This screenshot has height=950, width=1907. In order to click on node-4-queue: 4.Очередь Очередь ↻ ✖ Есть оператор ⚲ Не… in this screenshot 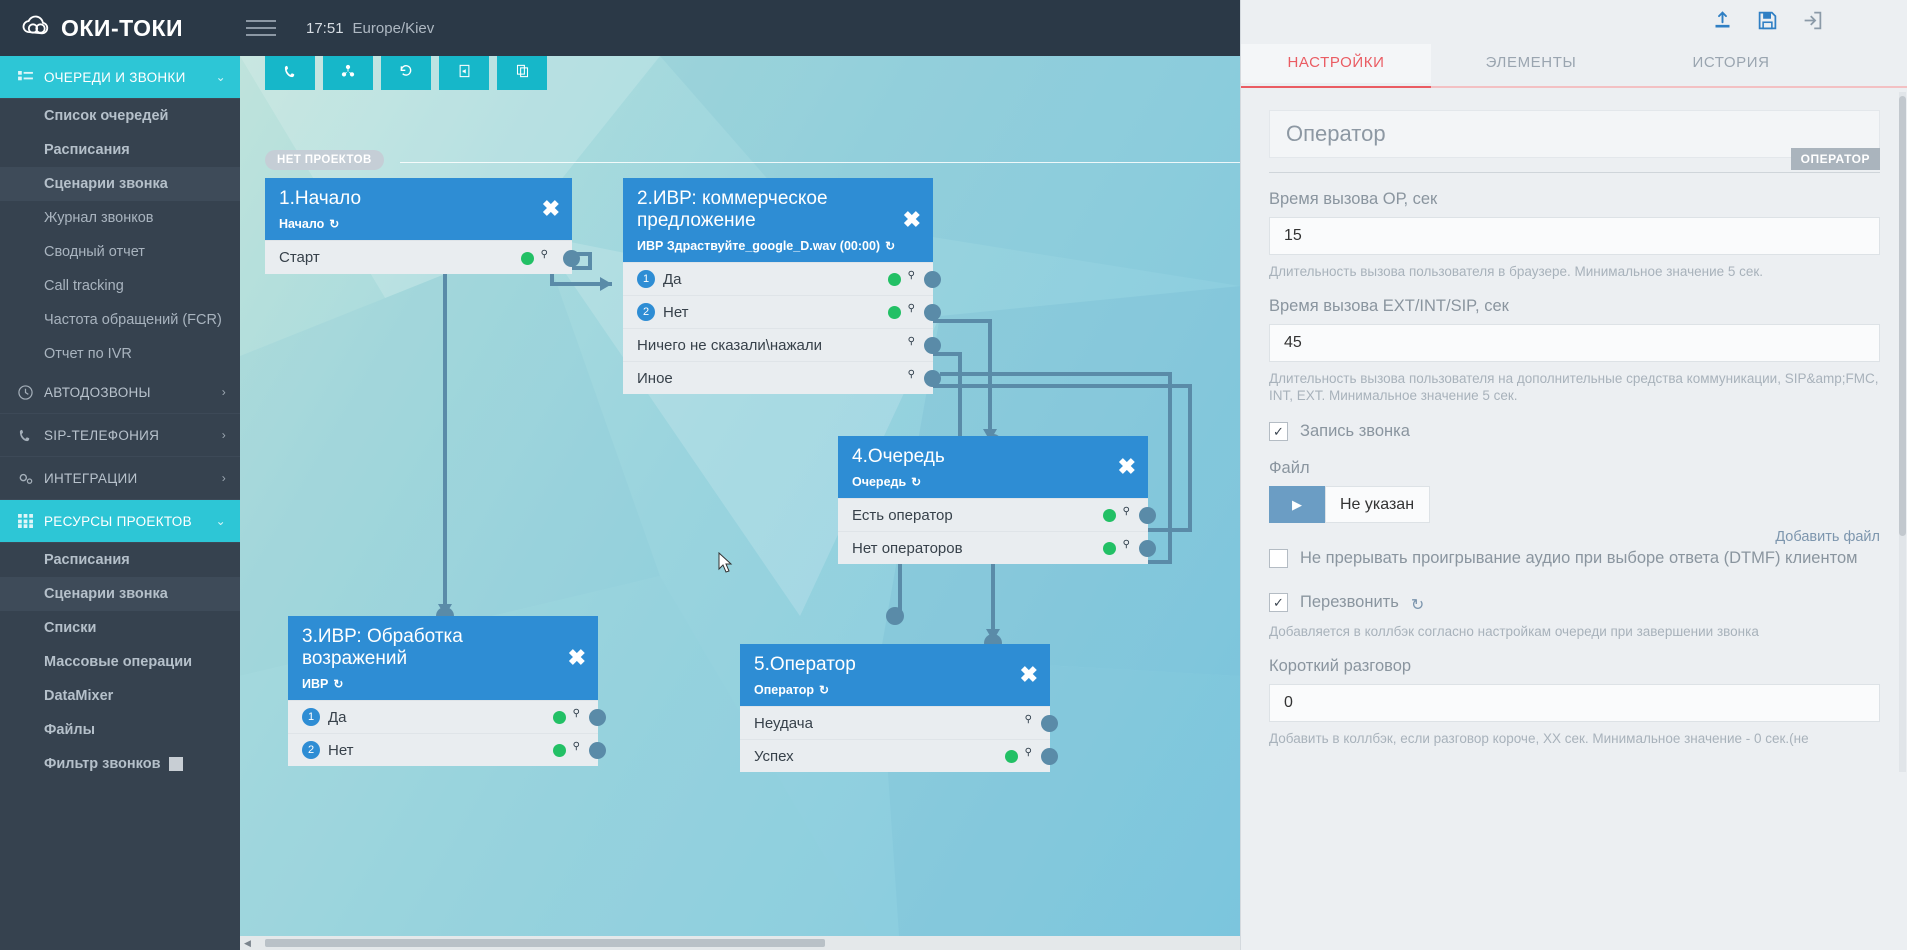, I will do `click(997, 500)`.